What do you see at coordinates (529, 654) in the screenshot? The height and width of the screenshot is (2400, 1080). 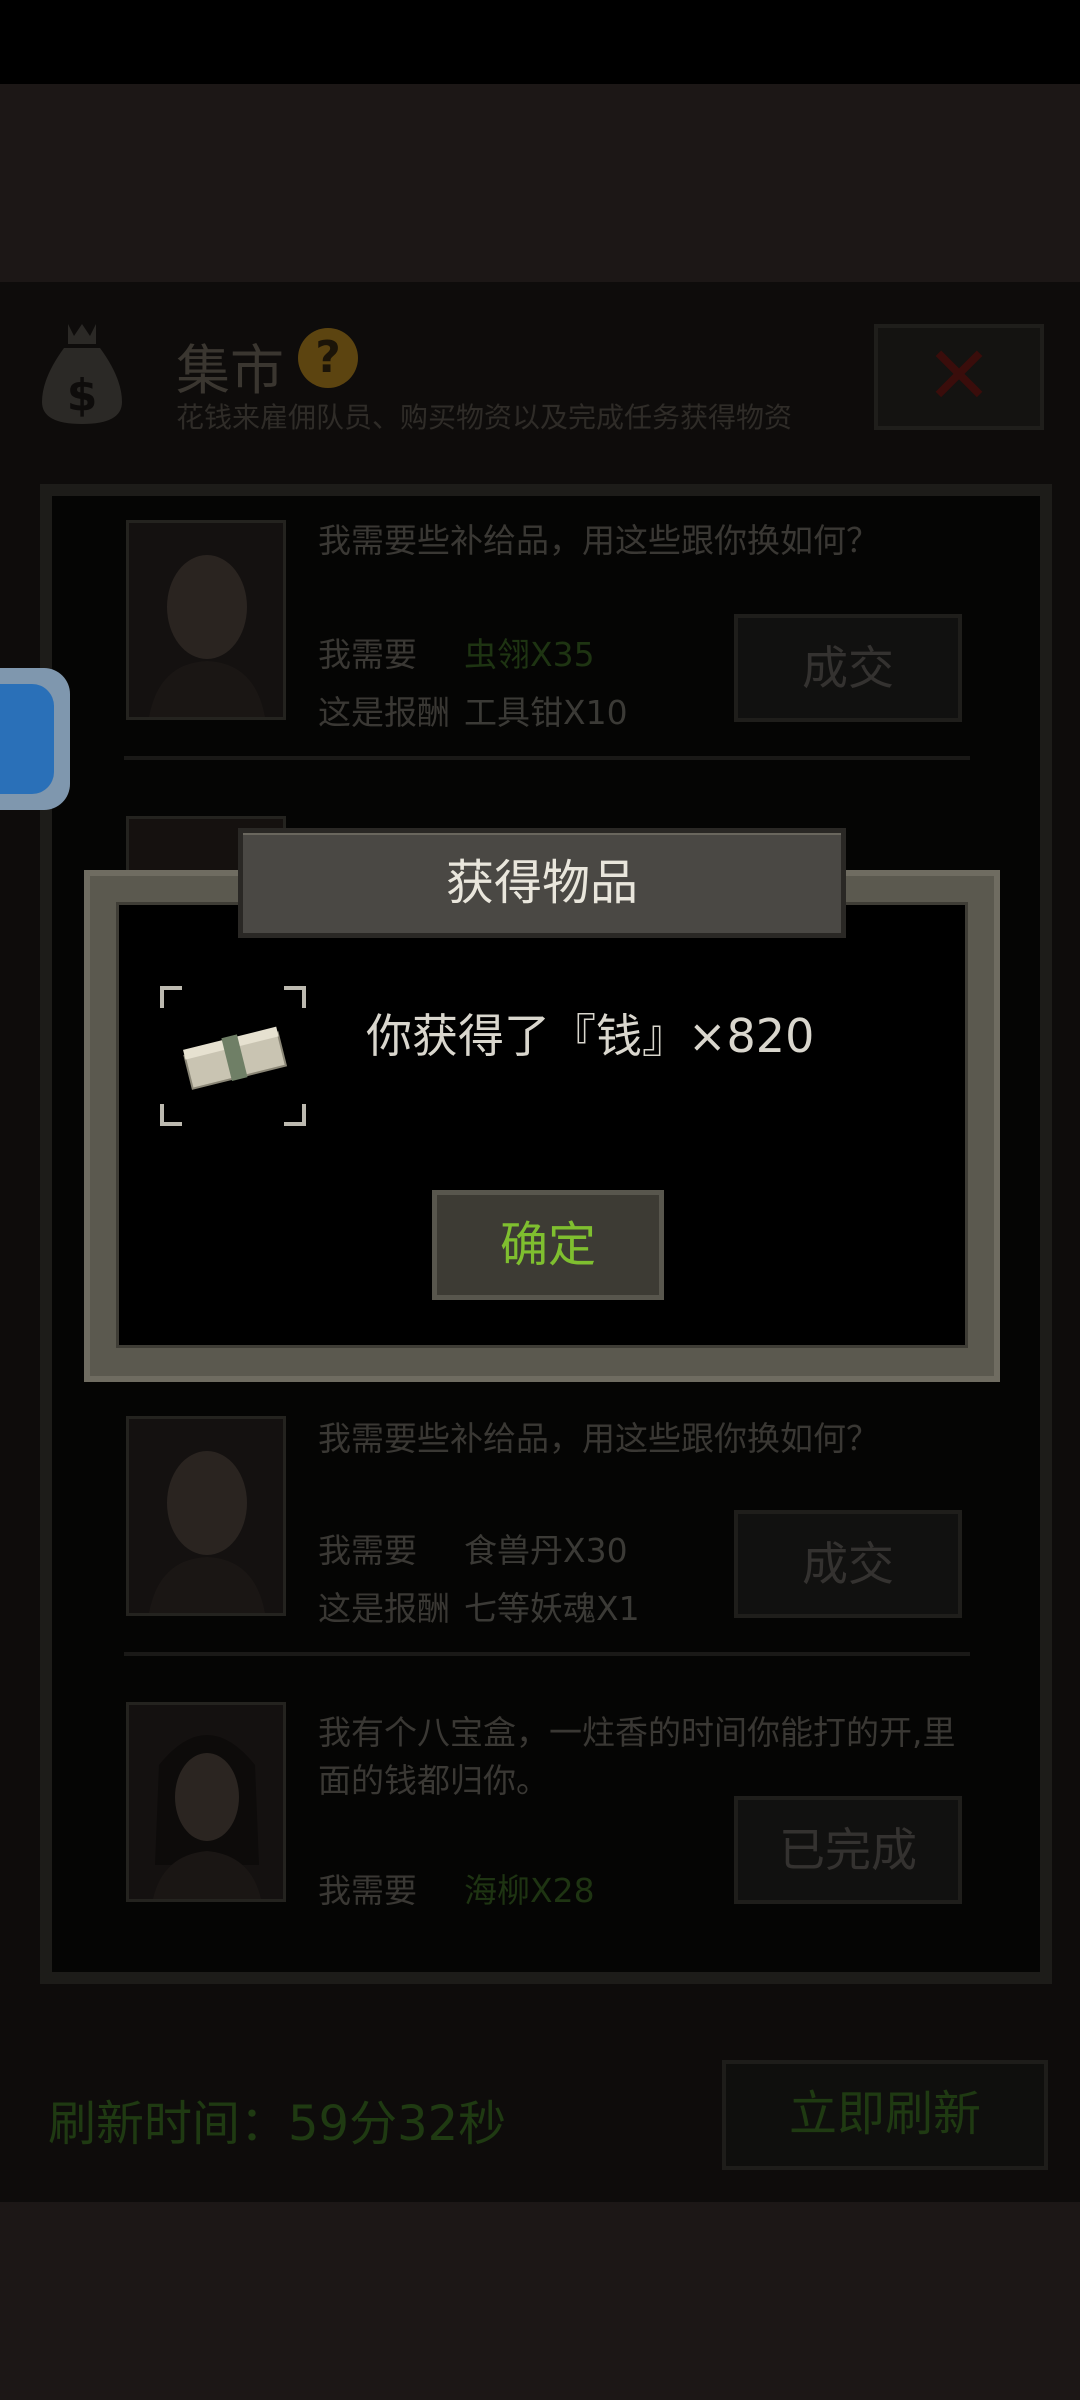 I see `need-item: 虫翎X35` at bounding box center [529, 654].